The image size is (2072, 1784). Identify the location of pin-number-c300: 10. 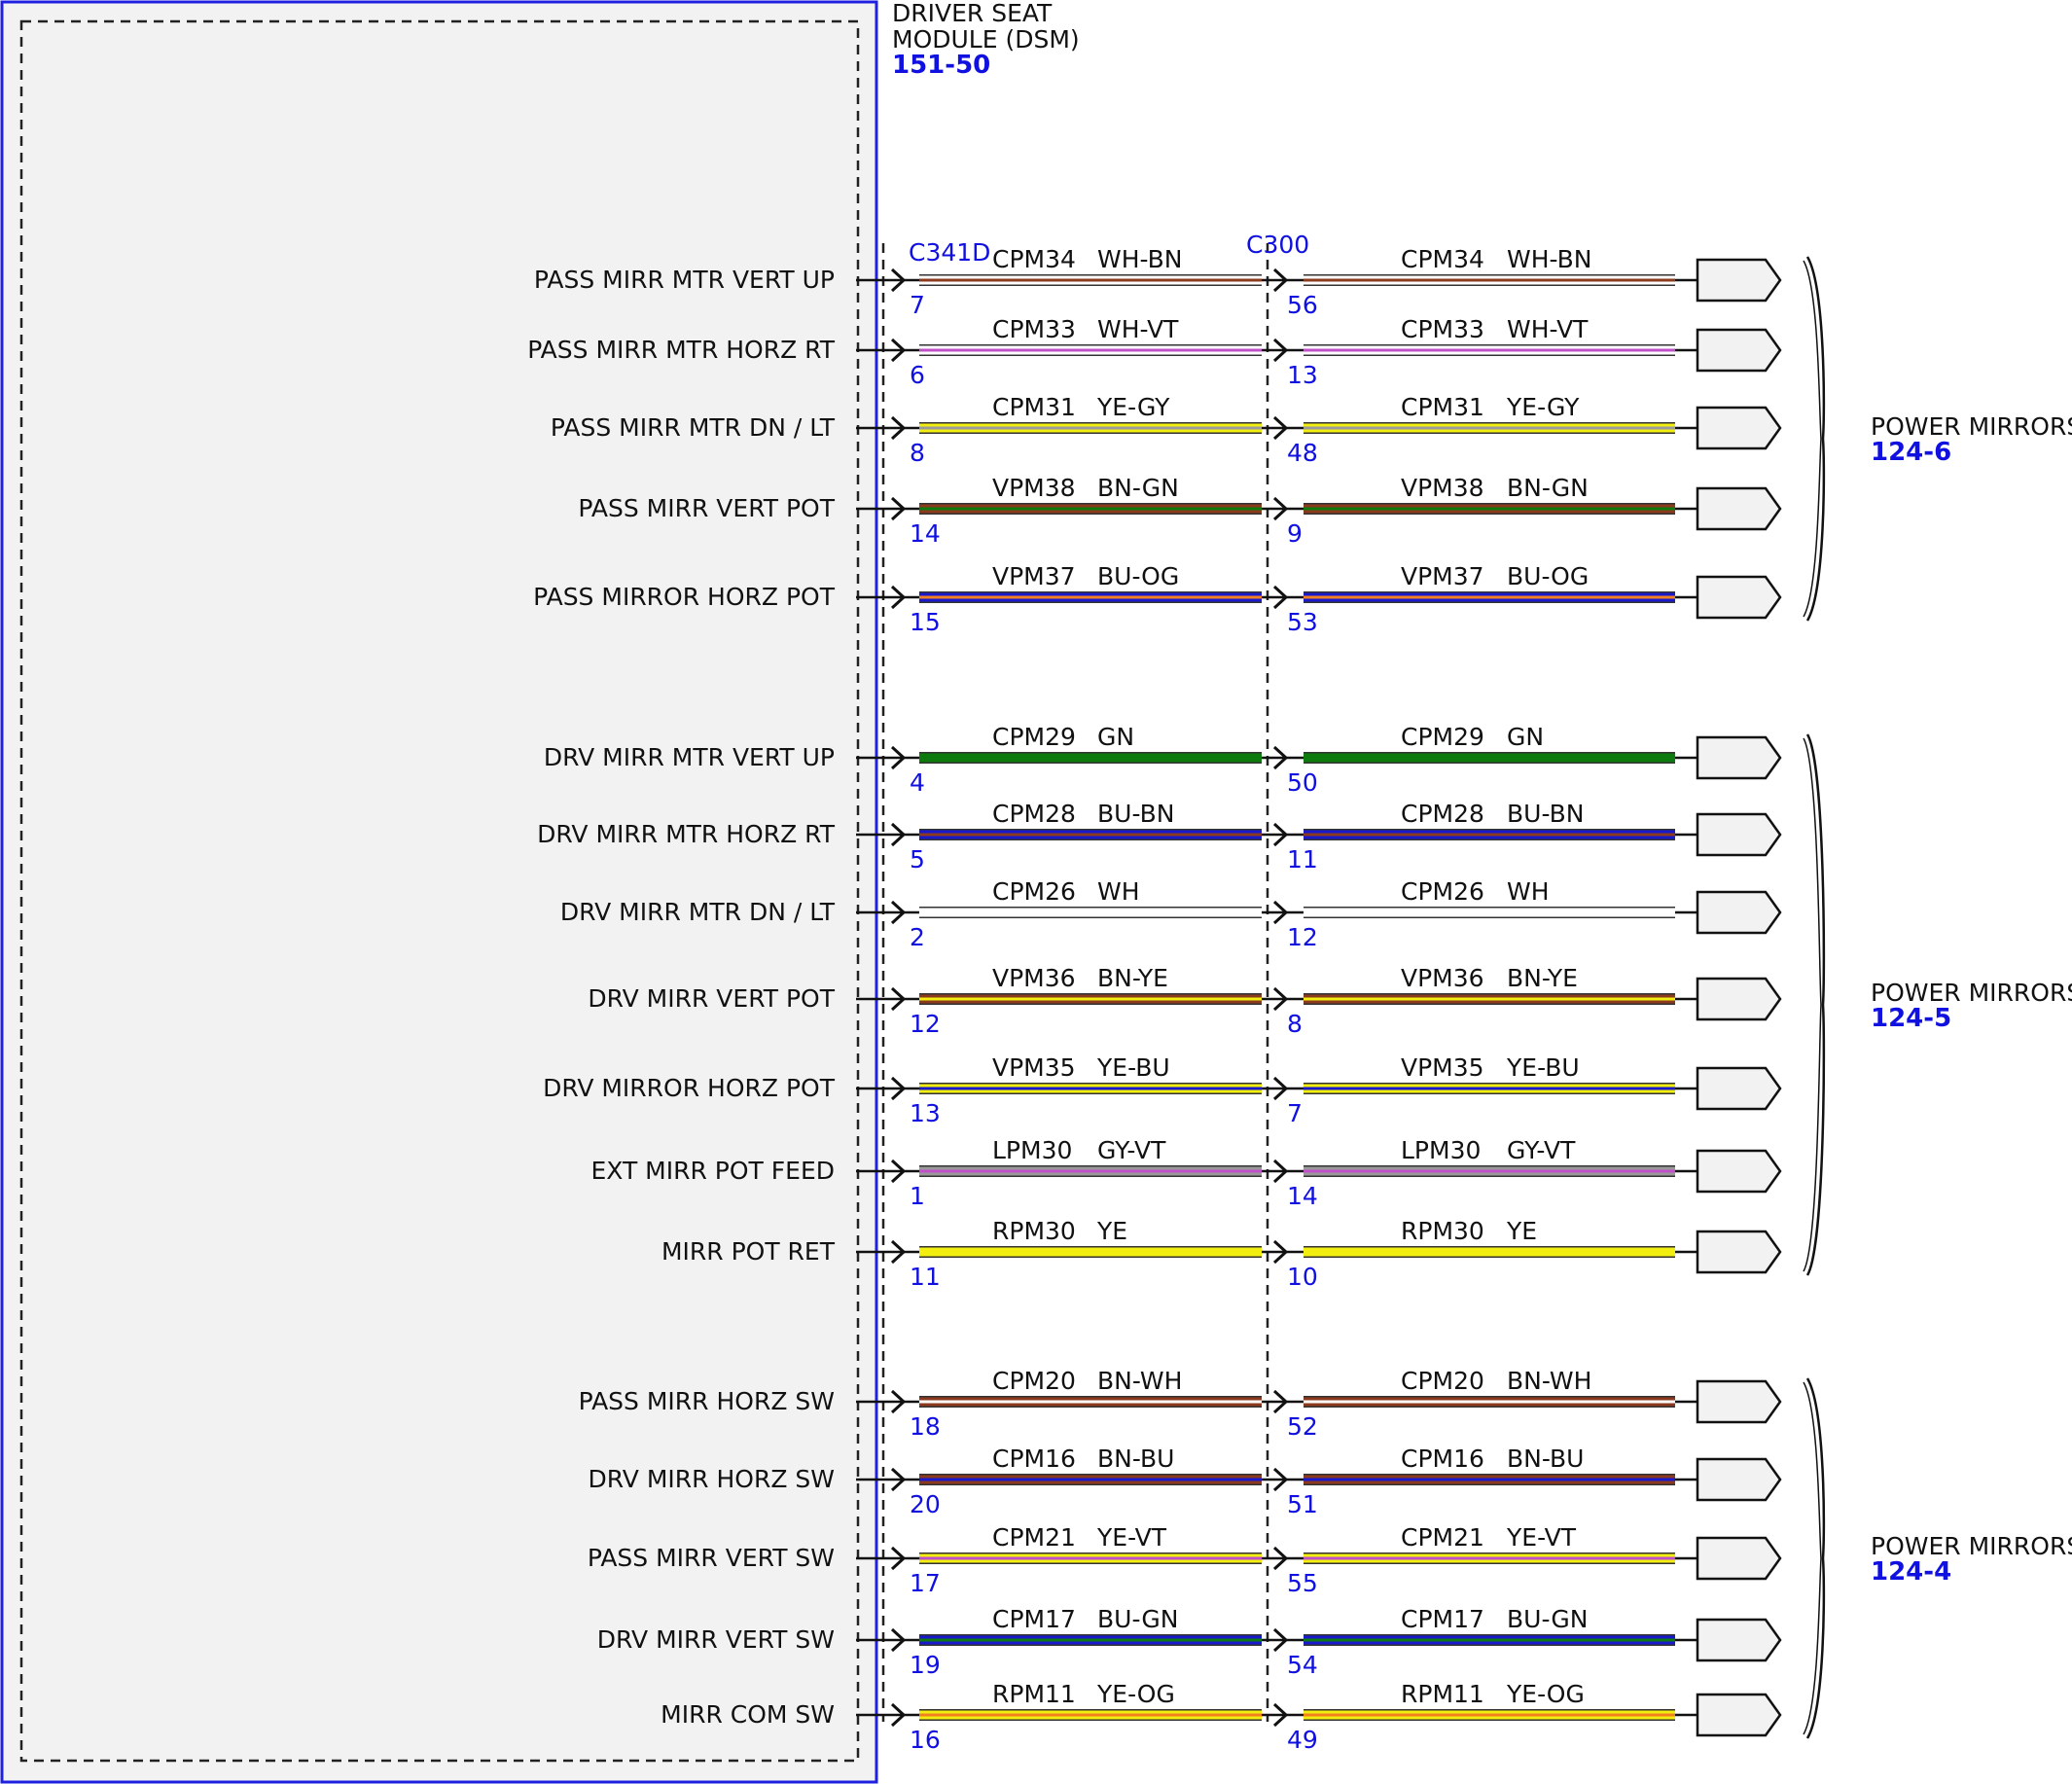
(1302, 1277).